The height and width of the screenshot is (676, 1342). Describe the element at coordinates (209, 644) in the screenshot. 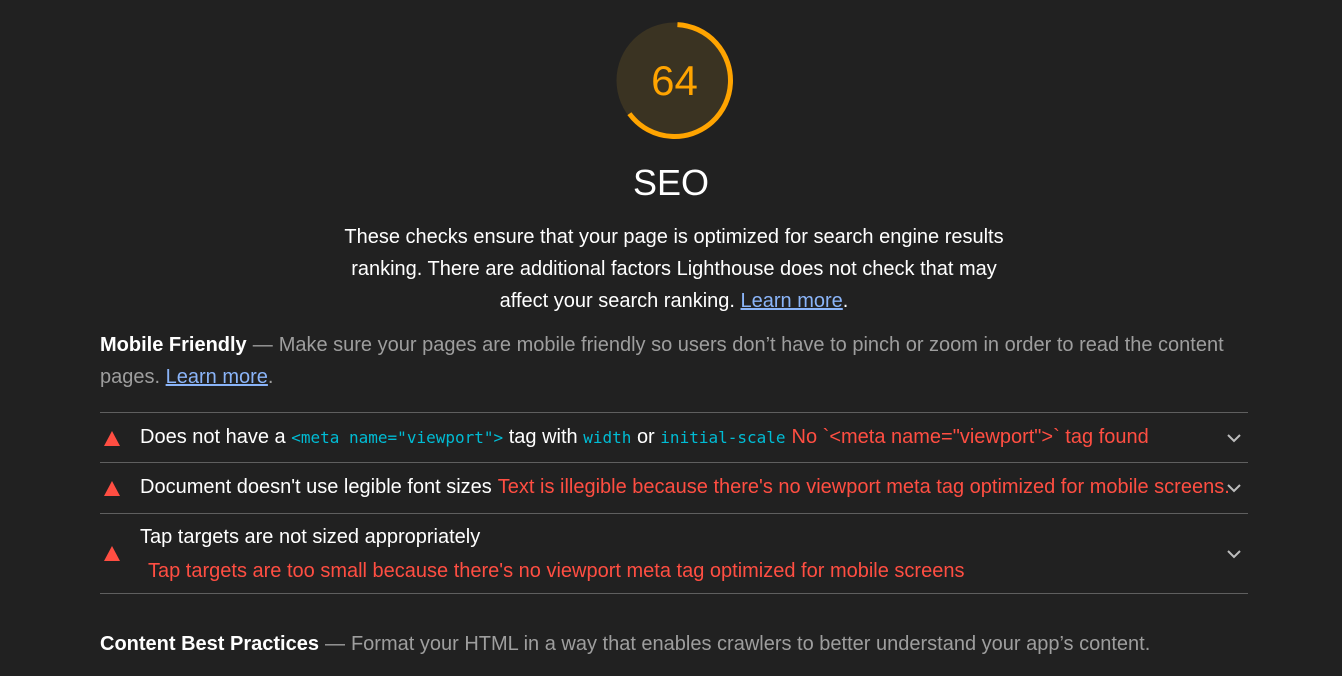

I see `group-title: Content Best Practices` at that location.